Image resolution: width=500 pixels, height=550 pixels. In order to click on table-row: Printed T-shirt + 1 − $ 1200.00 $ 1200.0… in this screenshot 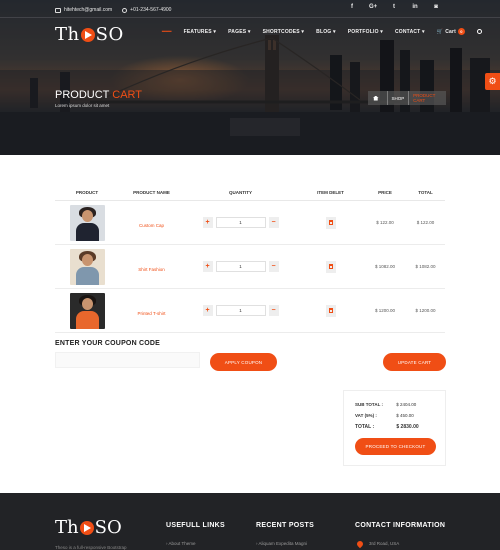, I will do `click(250, 311)`.